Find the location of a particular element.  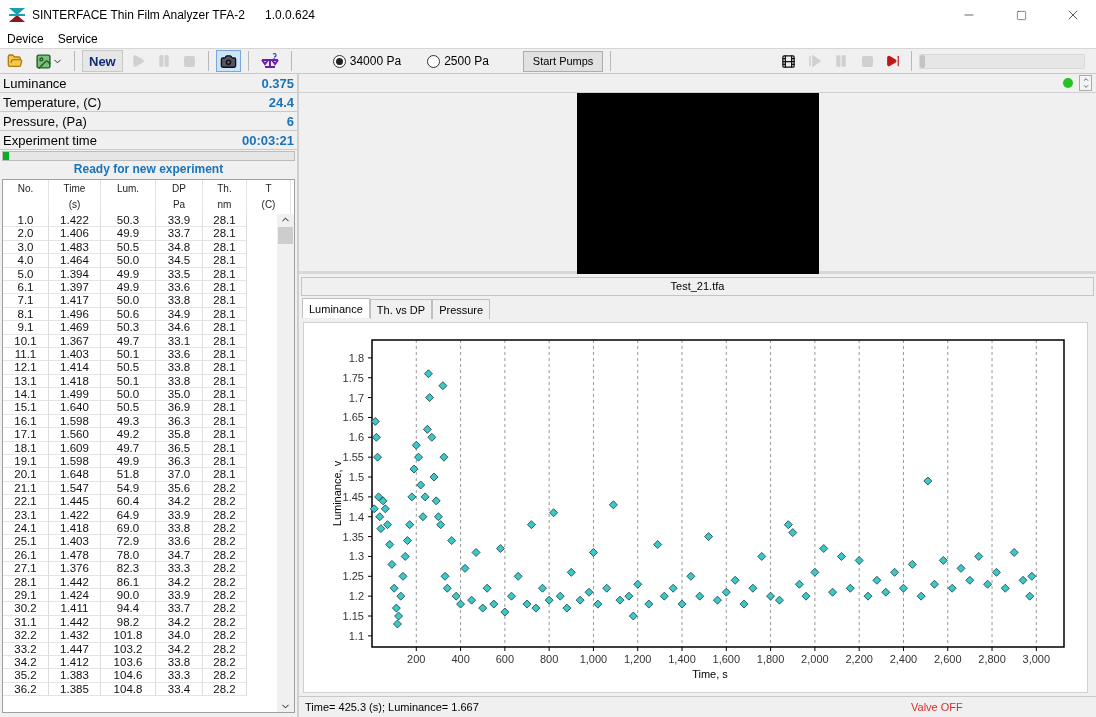

table-cell: 20.1 is located at coordinates (26, 475).